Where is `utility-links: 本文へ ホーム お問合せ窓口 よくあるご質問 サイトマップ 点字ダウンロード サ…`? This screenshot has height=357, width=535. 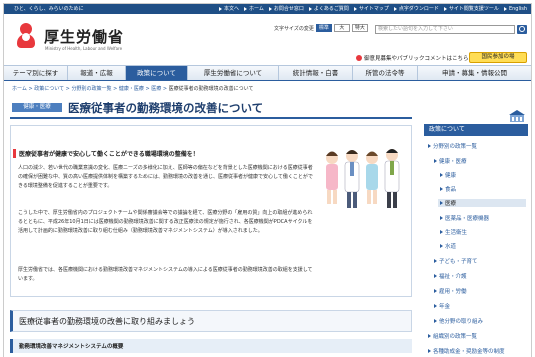 utility-links: 本文へ ホーム お問合せ窓口 よくあるご質問 サイトマップ 点字ダウンロード サ… is located at coordinates (372, 9).